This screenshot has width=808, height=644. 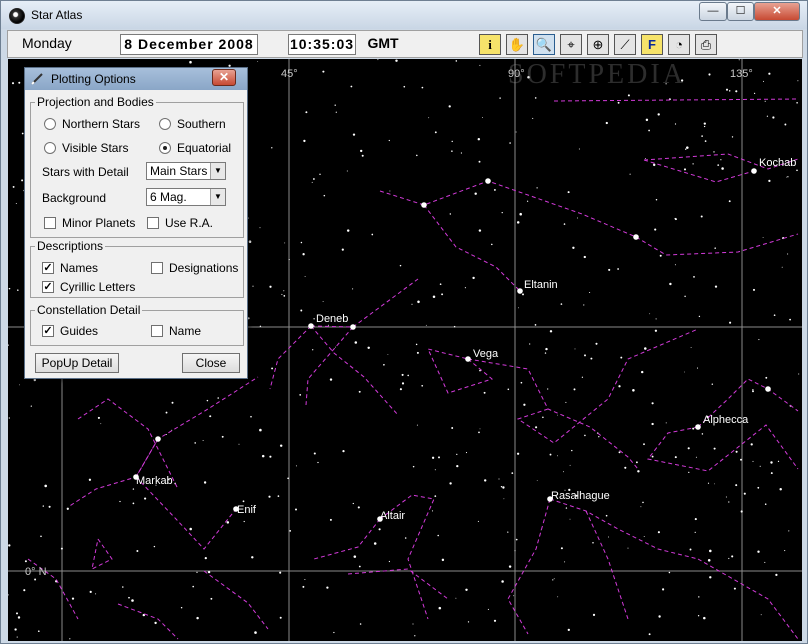 I want to click on radio-visible-label: Visible Stars, so click(x=95, y=148).